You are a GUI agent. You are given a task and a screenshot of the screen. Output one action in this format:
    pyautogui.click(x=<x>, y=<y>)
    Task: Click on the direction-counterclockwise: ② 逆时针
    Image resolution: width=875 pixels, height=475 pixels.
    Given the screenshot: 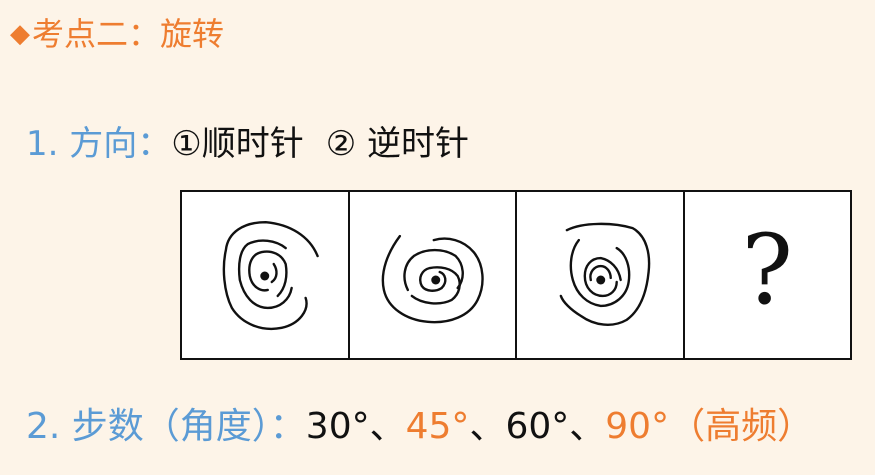 What is the action you would take?
    pyautogui.click(x=397, y=144)
    